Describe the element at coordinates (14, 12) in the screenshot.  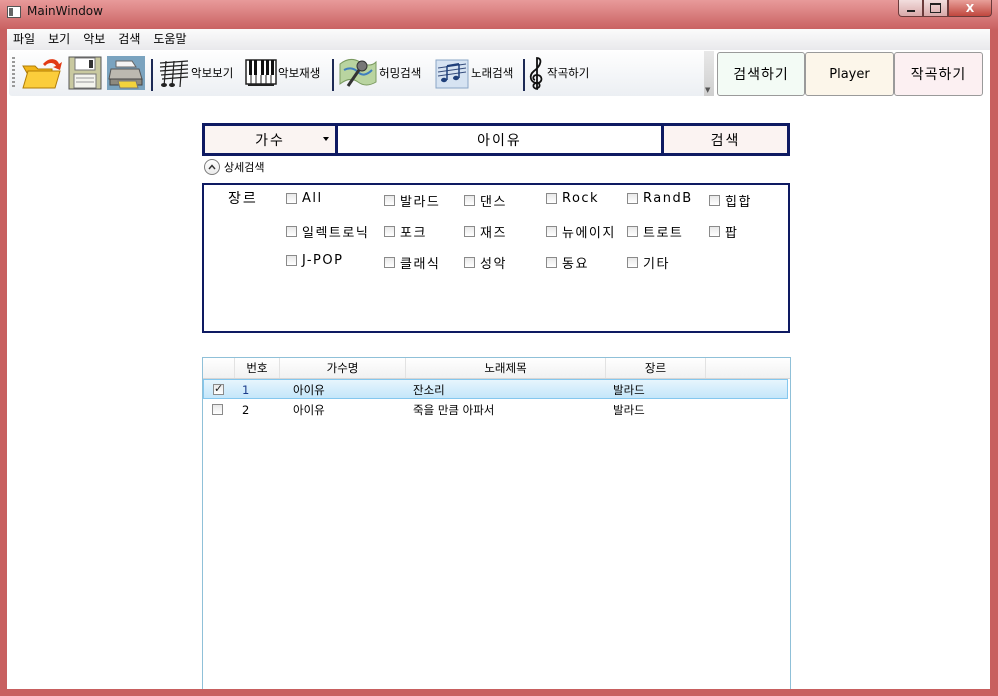
I see `app-icon` at that location.